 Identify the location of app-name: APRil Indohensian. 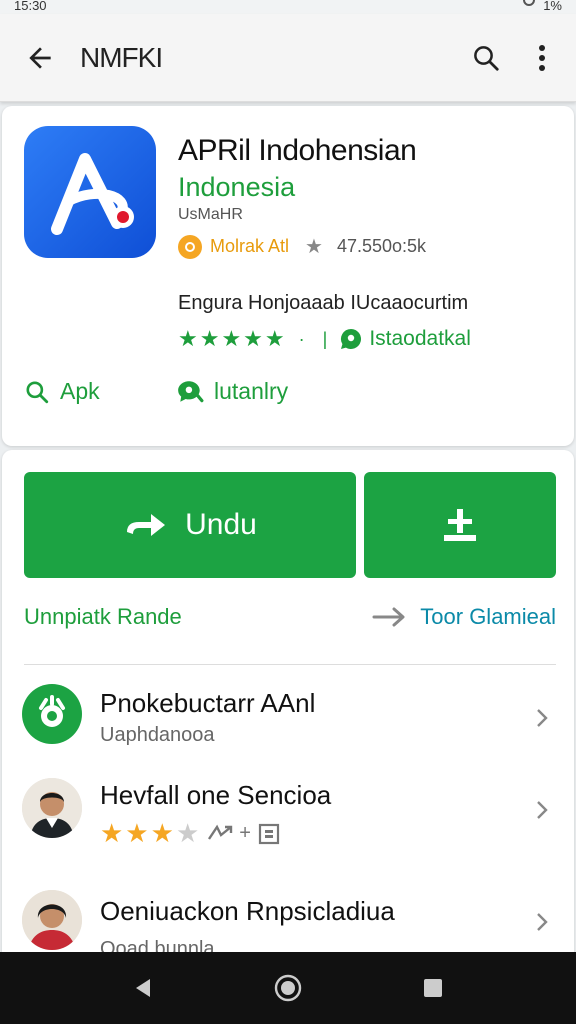
(297, 150).